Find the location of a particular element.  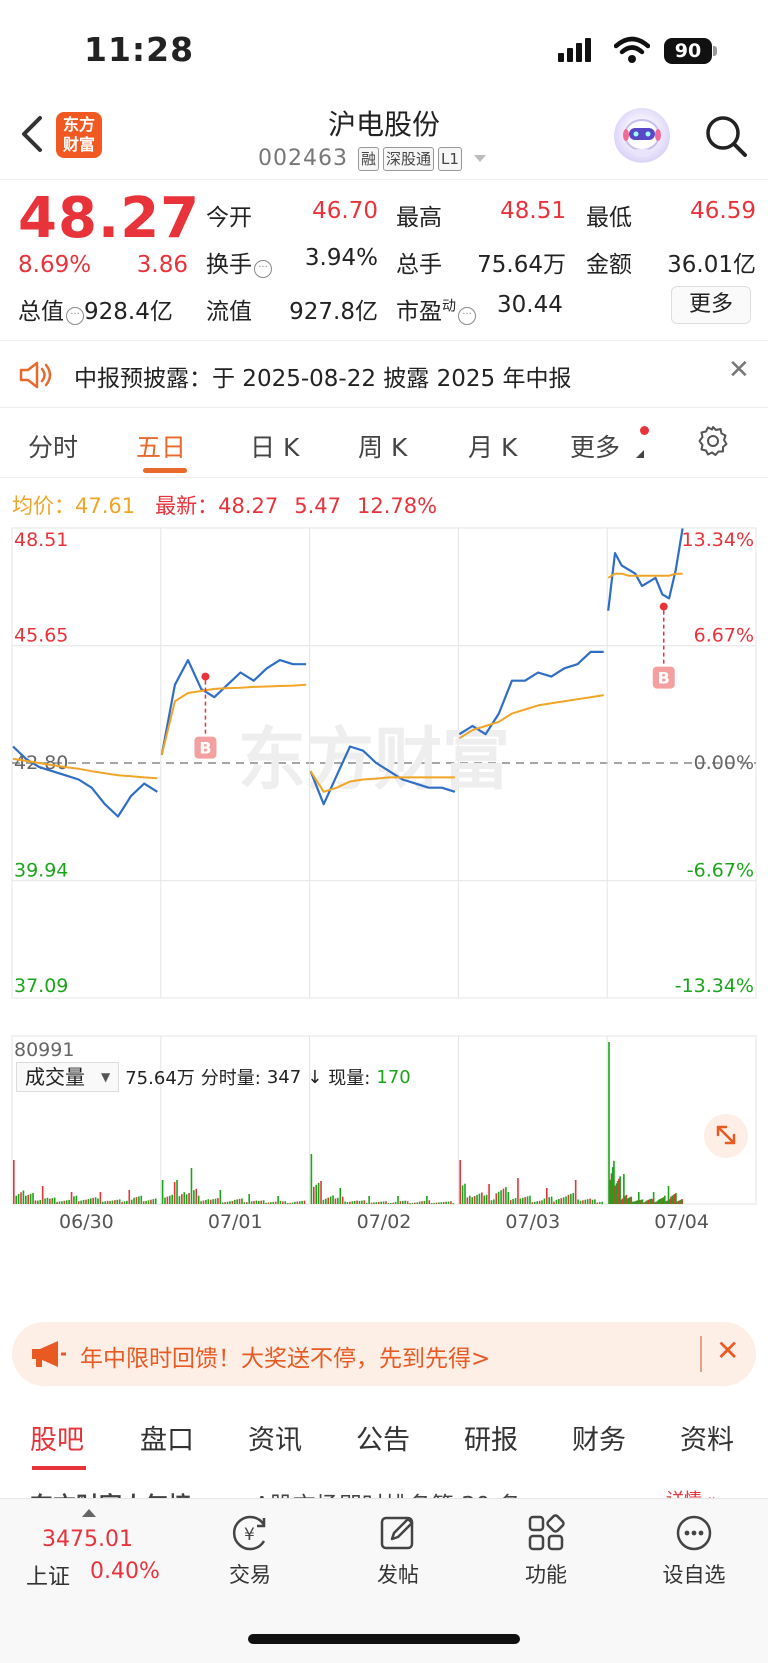

tab-guba: 股吧 is located at coordinates (57, 1437).